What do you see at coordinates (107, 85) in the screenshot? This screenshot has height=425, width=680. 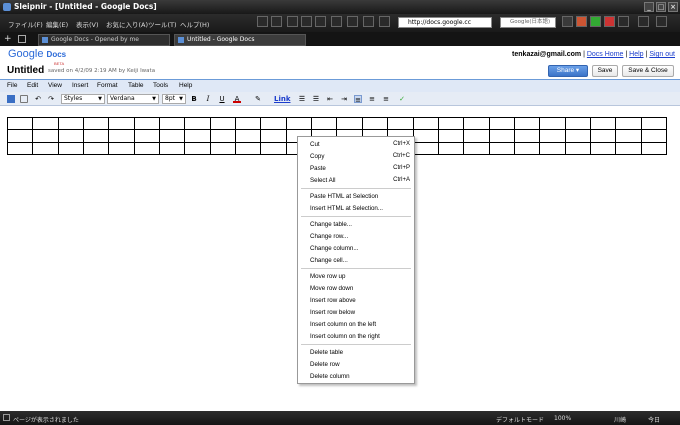 I see `menu-format: Format` at bounding box center [107, 85].